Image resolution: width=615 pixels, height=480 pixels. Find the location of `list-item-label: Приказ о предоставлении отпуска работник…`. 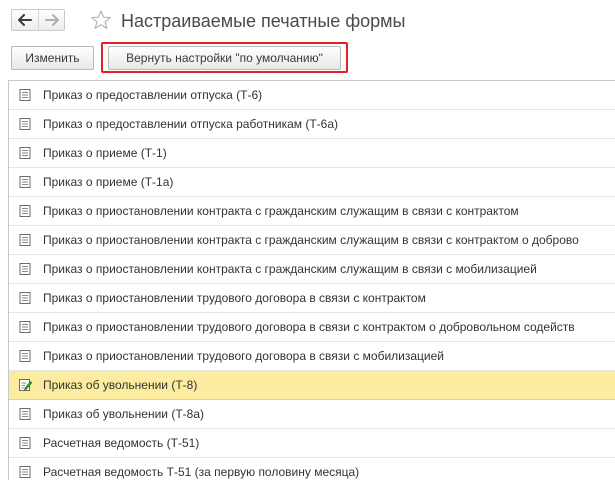

list-item-label: Приказ о предоставлении отпуска работник… is located at coordinates (191, 124).